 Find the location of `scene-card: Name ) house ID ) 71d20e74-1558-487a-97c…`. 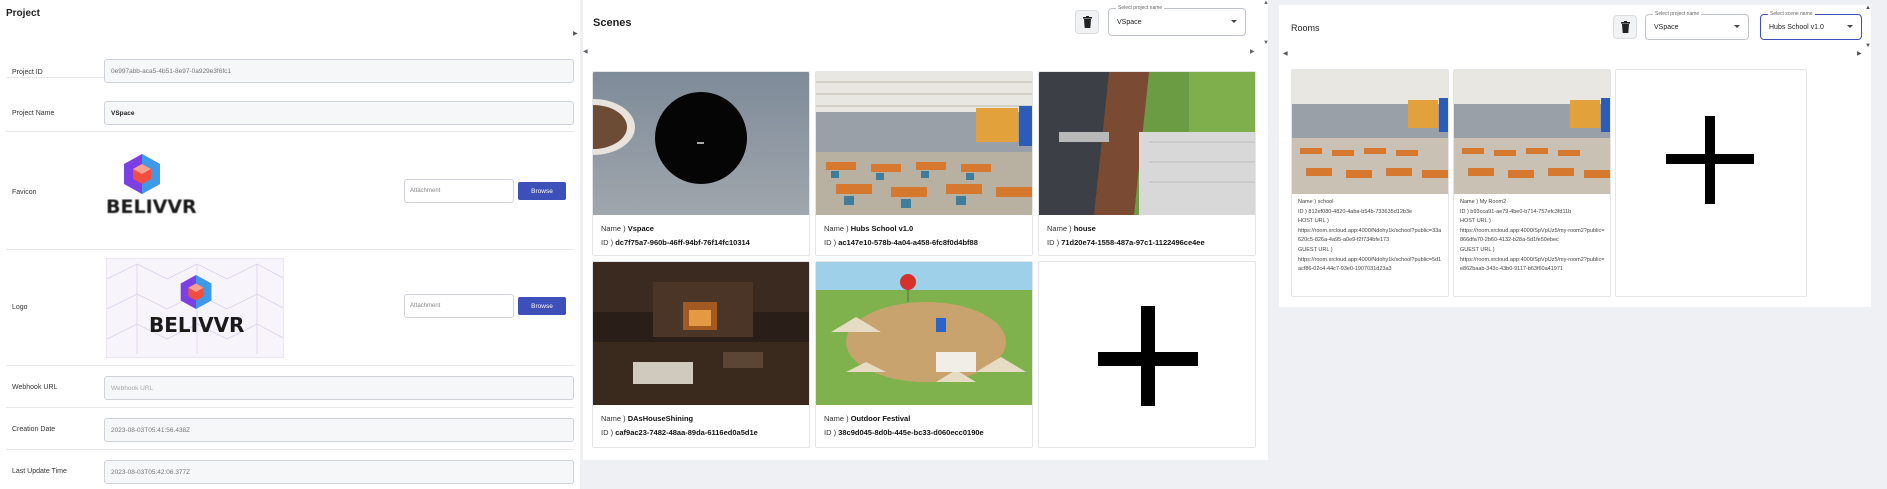

scene-card: Name ) house ID ) 71d20e74-1558-487a-97c… is located at coordinates (1147, 163).